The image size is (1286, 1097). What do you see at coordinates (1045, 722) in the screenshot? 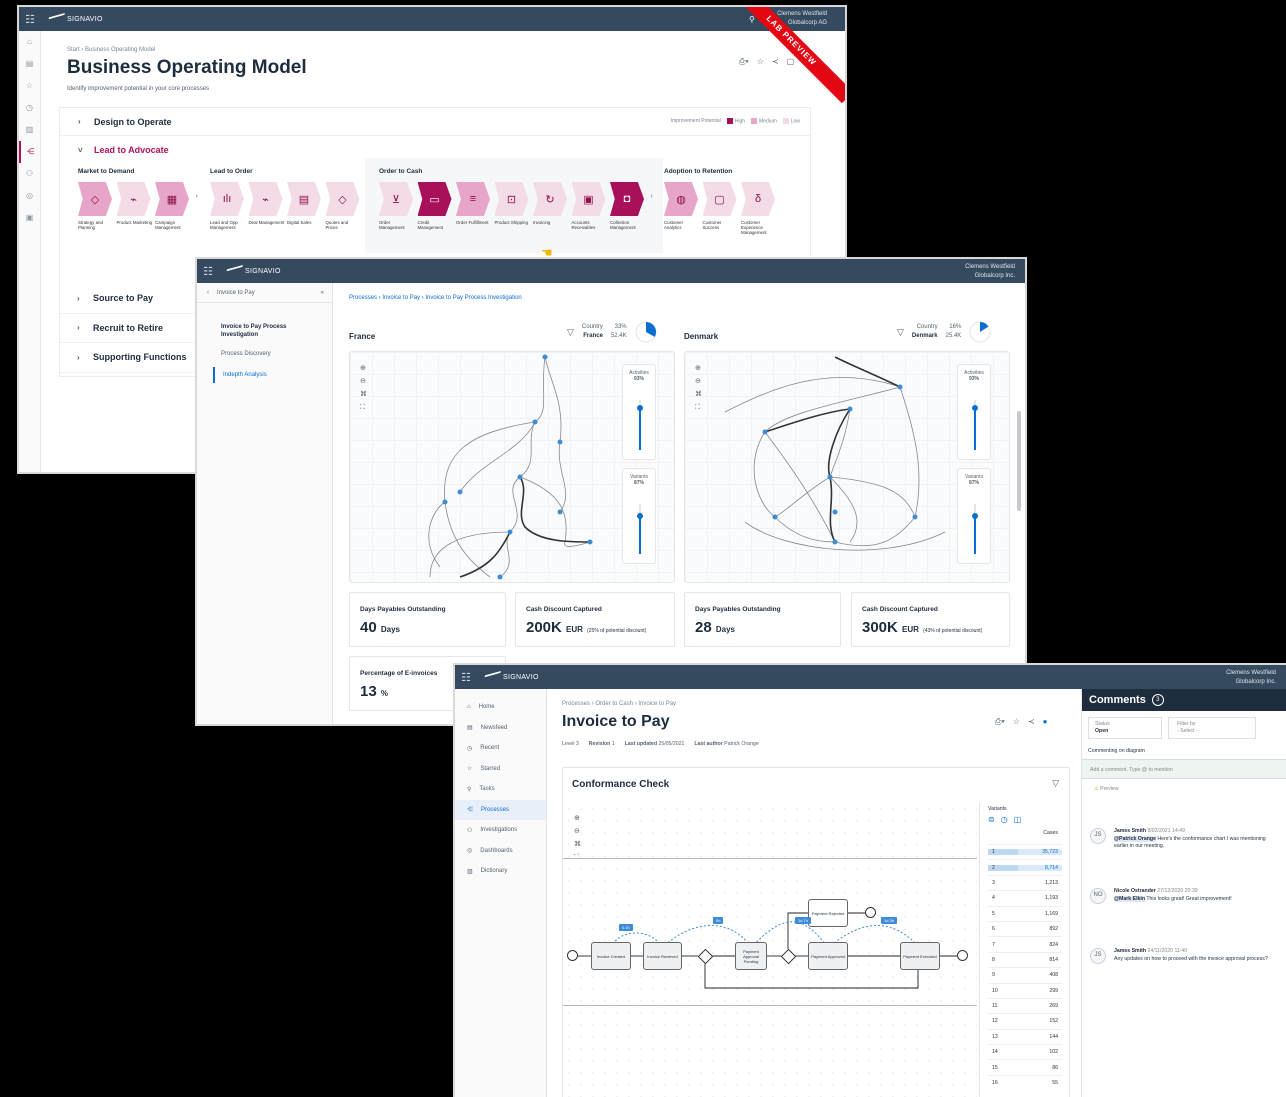
I see `comment-icon: ●` at bounding box center [1045, 722].